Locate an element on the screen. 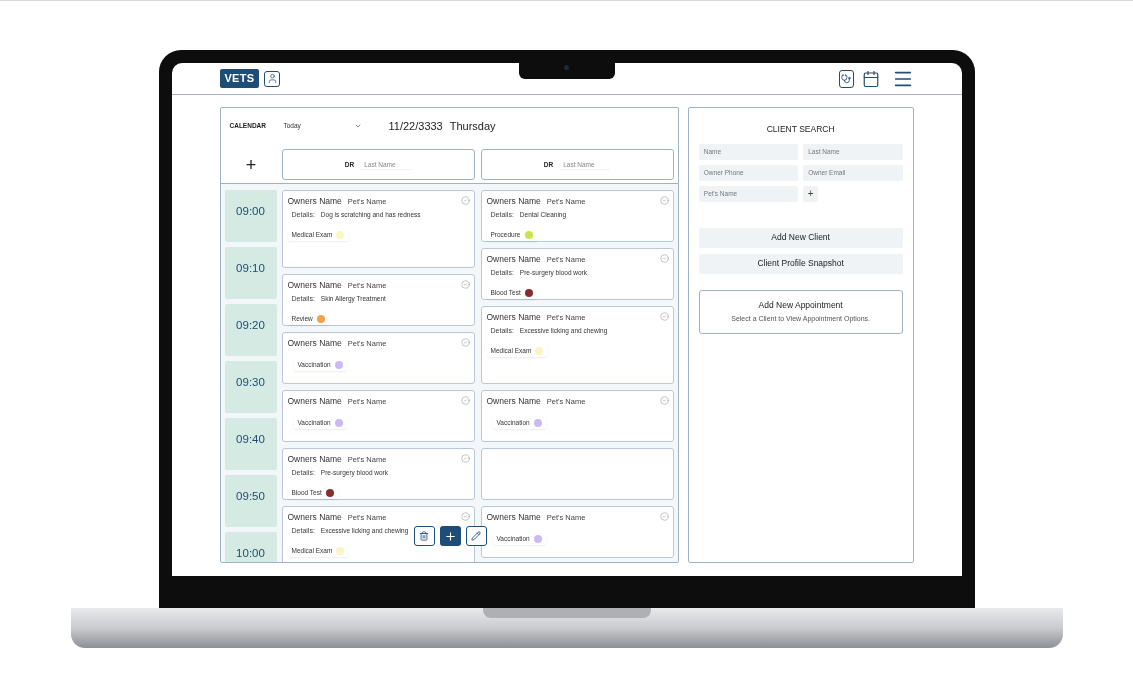 The image size is (1133, 700). edit-button is located at coordinates (476, 536).